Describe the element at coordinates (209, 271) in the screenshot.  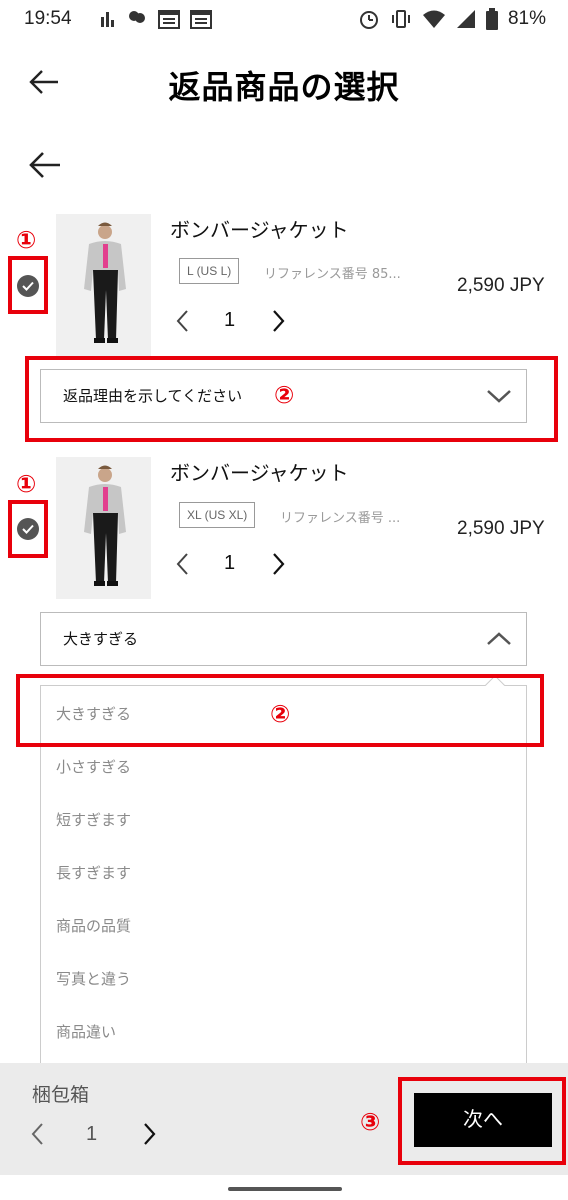
I see `size-chip: L (US L)` at that location.